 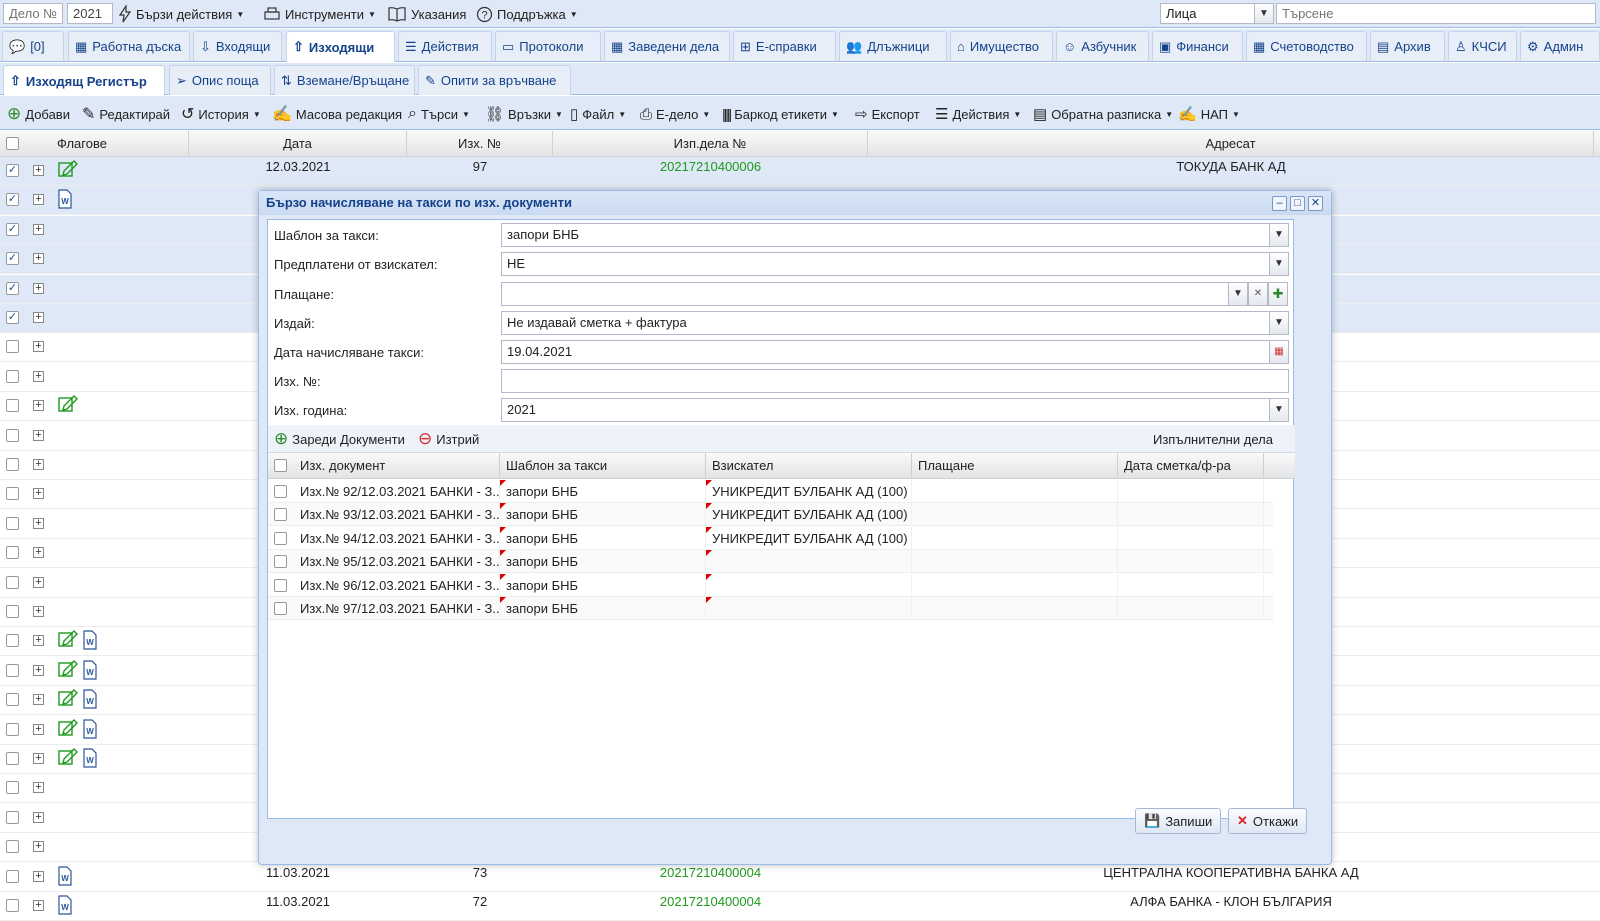 What do you see at coordinates (280, 465) in the screenshot?
I see `select-all-checkbox` at bounding box center [280, 465].